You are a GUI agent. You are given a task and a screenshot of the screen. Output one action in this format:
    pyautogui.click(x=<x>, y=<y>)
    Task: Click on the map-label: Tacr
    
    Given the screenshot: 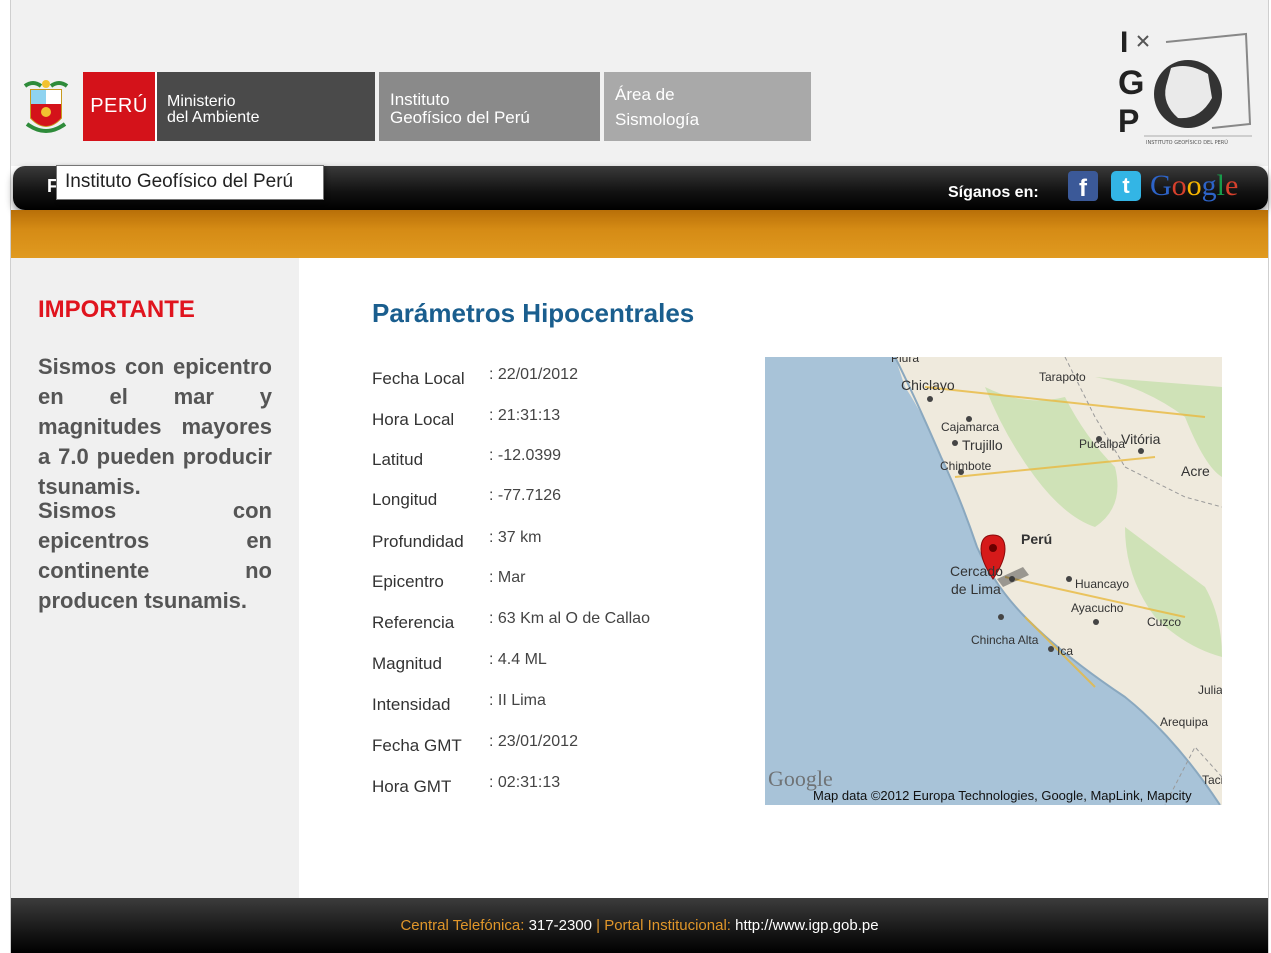 What is the action you would take?
    pyautogui.click(x=1212, y=780)
    